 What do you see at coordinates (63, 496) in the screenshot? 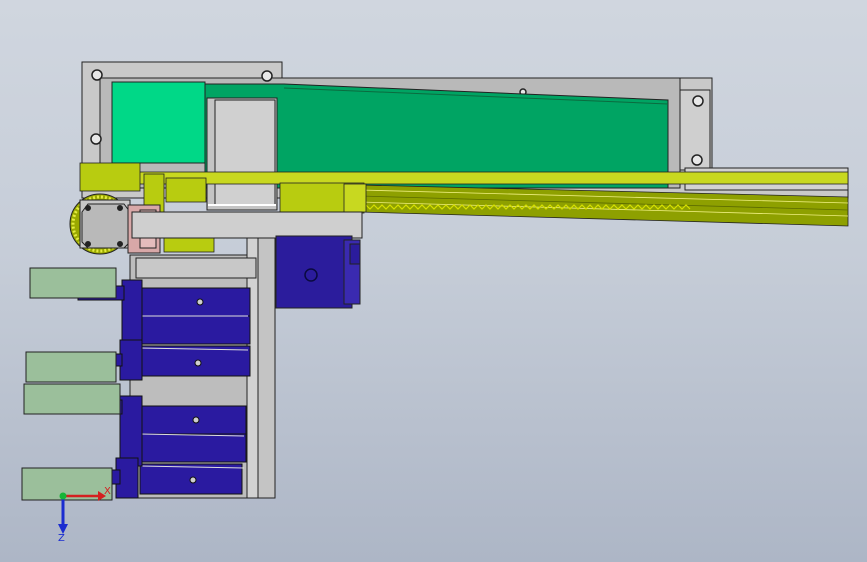
I see `triad-origin` at bounding box center [63, 496].